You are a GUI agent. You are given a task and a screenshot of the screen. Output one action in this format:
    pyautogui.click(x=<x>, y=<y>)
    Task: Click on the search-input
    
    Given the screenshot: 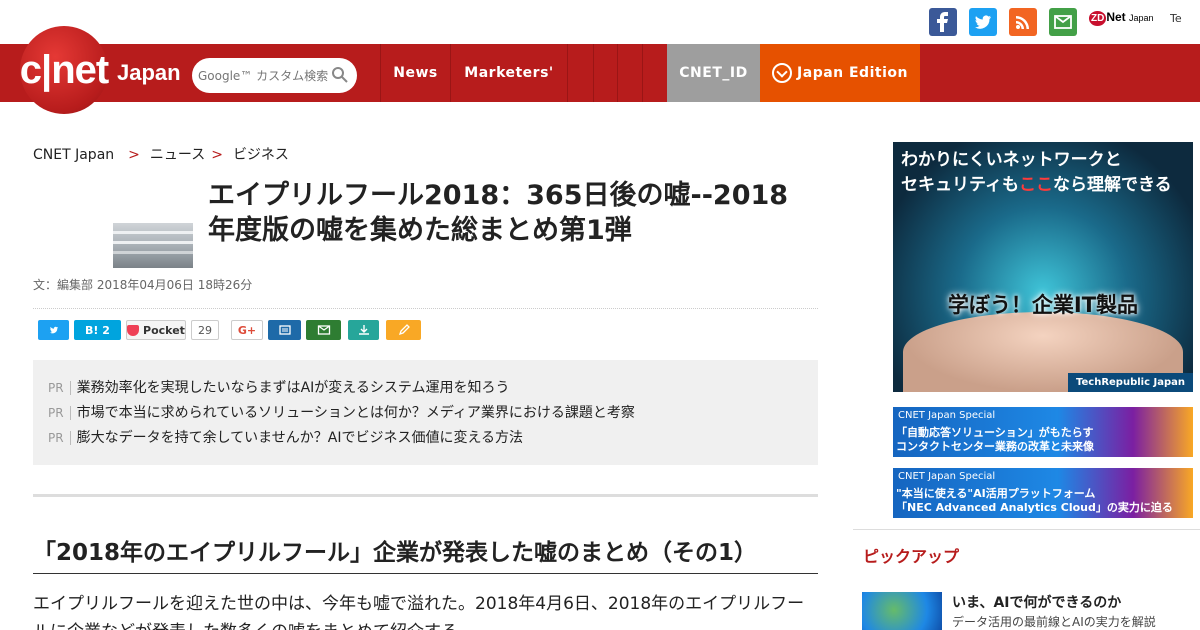 What is the action you would take?
    pyautogui.click(x=263, y=76)
    